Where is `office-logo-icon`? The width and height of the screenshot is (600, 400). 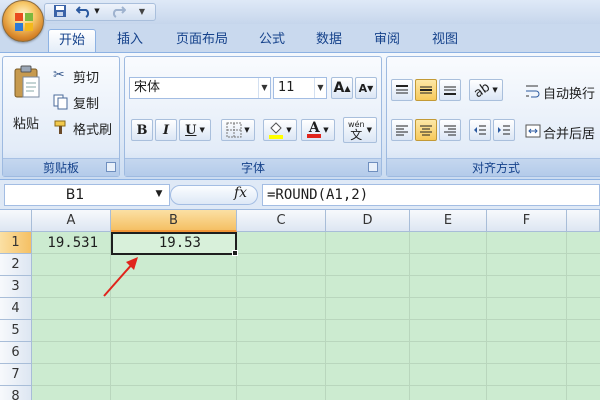 office-logo-icon is located at coordinates (24, 22).